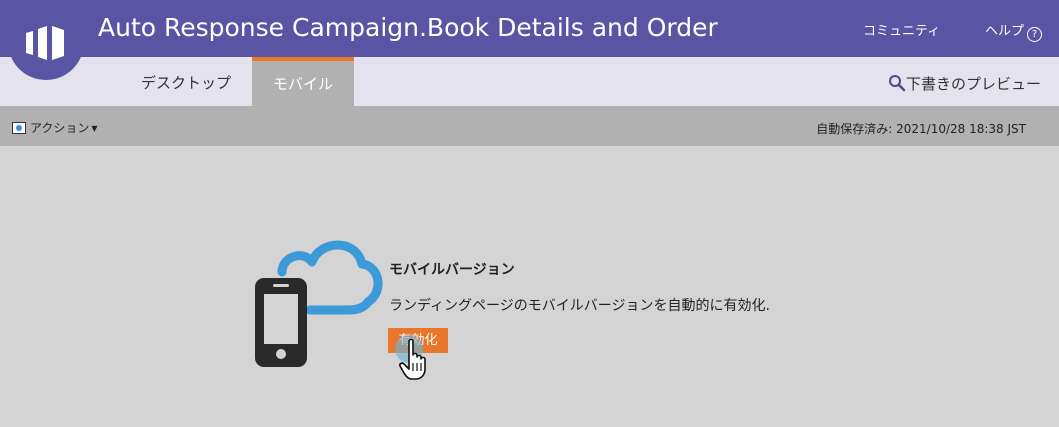  I want to click on tab-mobile: モバイル, so click(303, 81).